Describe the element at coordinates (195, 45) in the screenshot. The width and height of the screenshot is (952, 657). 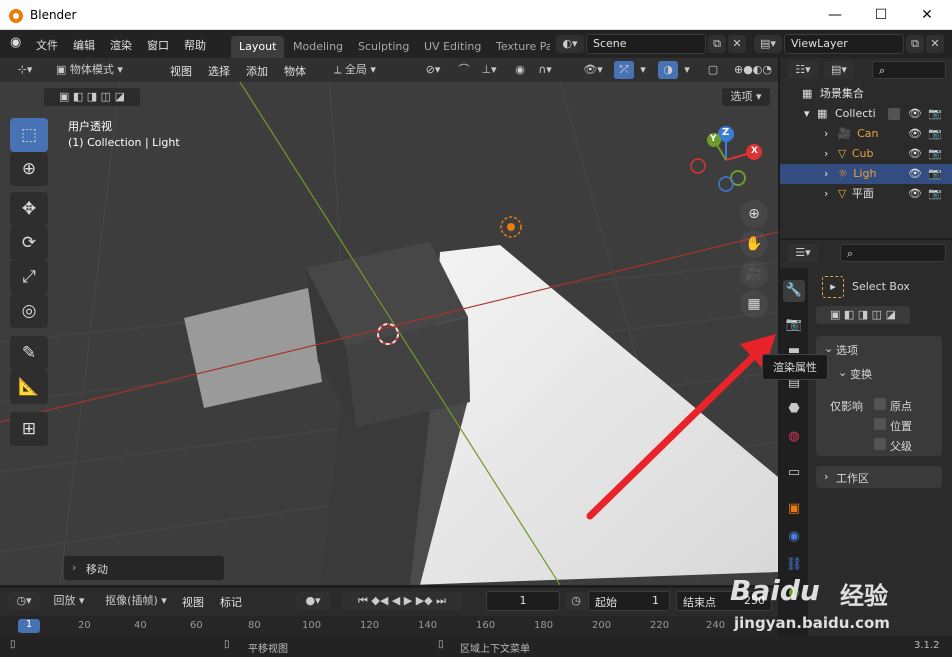
I see `menu-help: 帮助` at that location.